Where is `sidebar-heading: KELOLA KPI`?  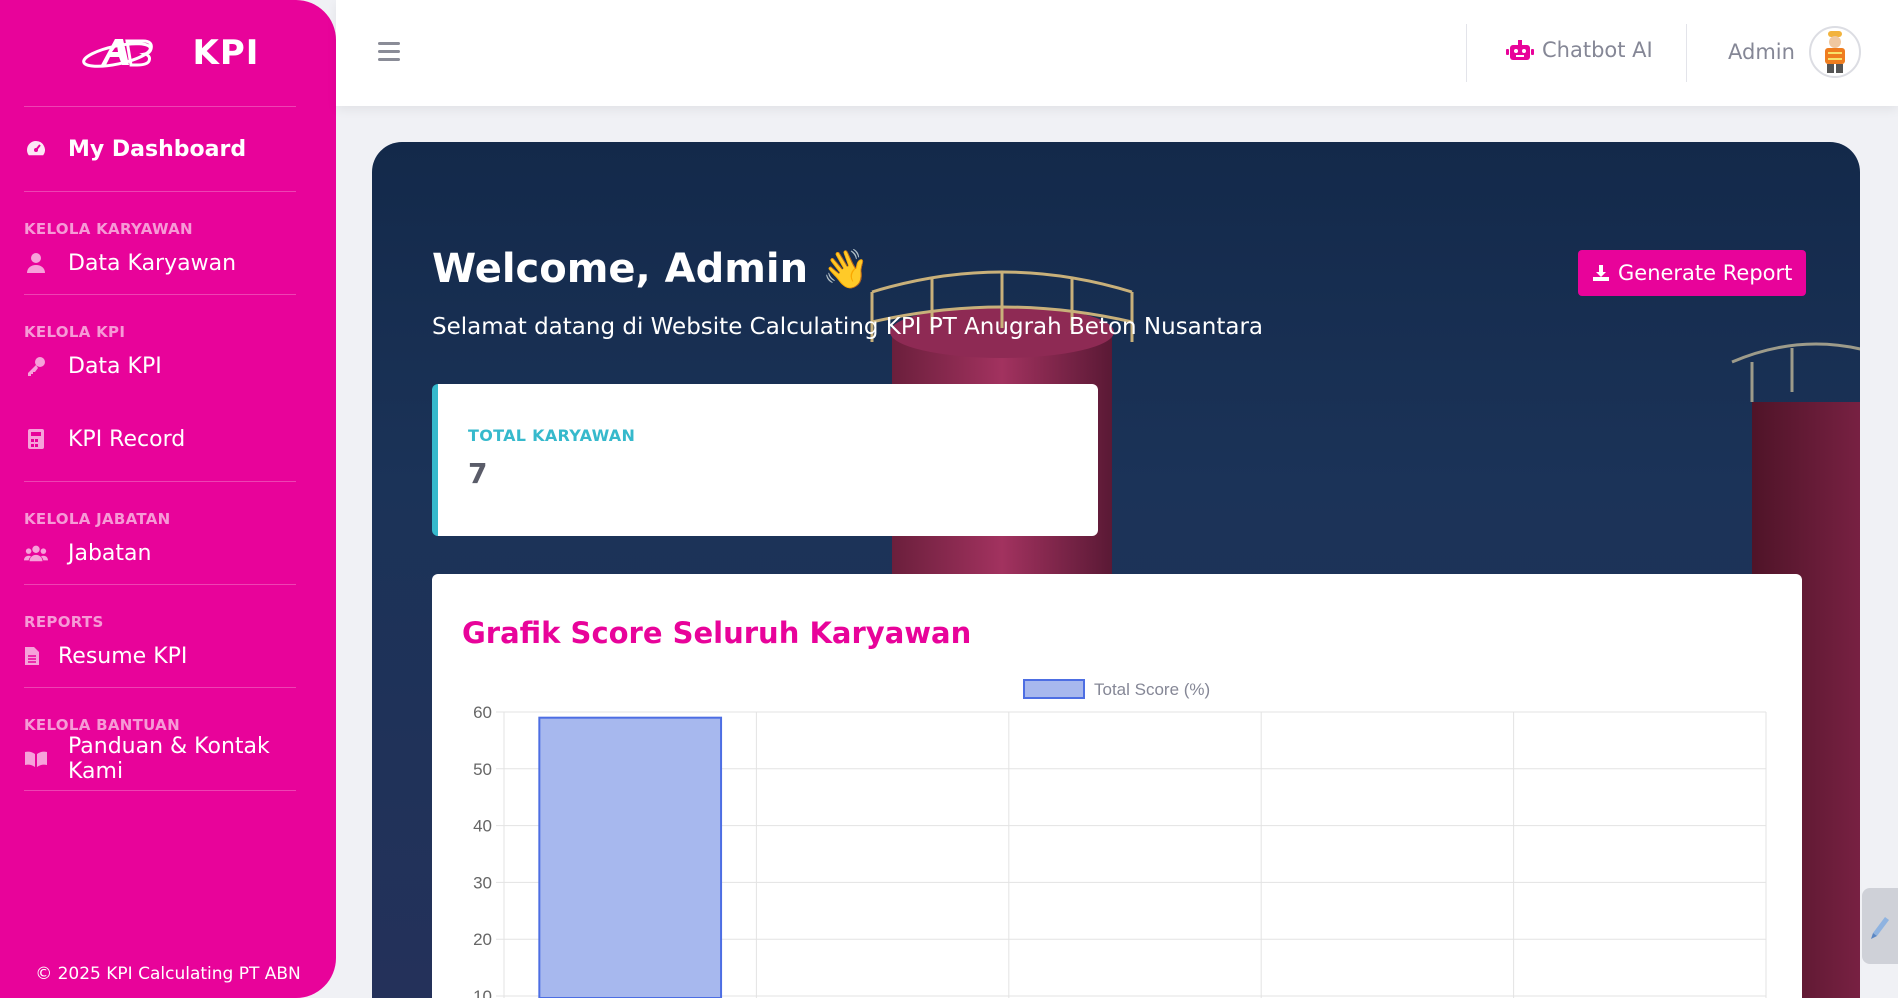 sidebar-heading: KELOLA KPI is located at coordinates (75, 332).